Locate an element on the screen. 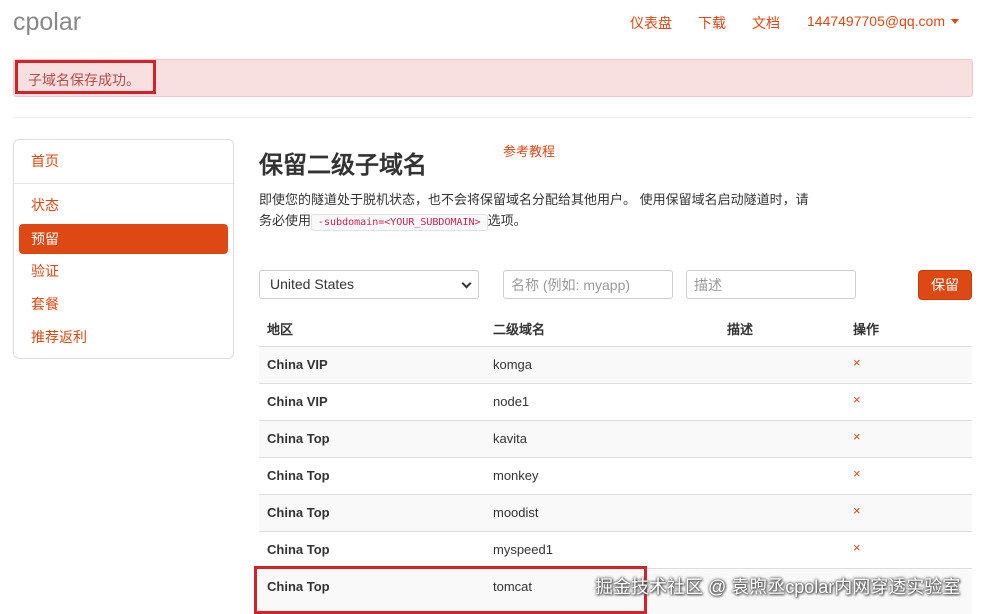  table-row: China VIP node1 × is located at coordinates (615, 401).